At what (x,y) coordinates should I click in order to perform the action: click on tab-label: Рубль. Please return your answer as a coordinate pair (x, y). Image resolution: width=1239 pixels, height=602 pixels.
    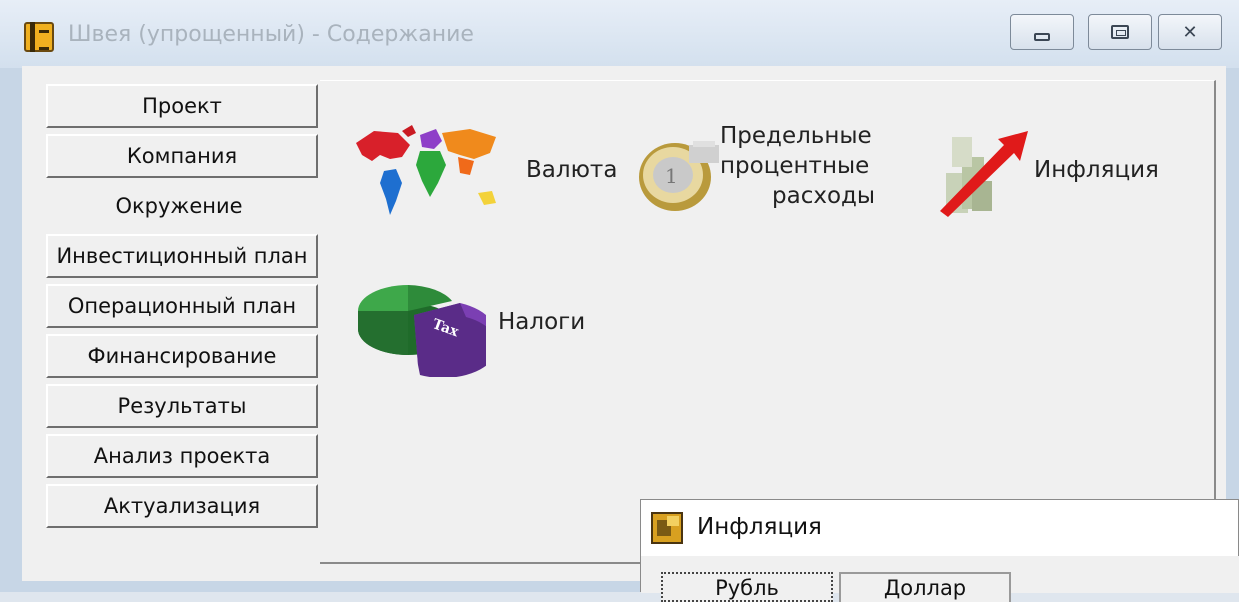
    Looking at the image, I should click on (747, 588).